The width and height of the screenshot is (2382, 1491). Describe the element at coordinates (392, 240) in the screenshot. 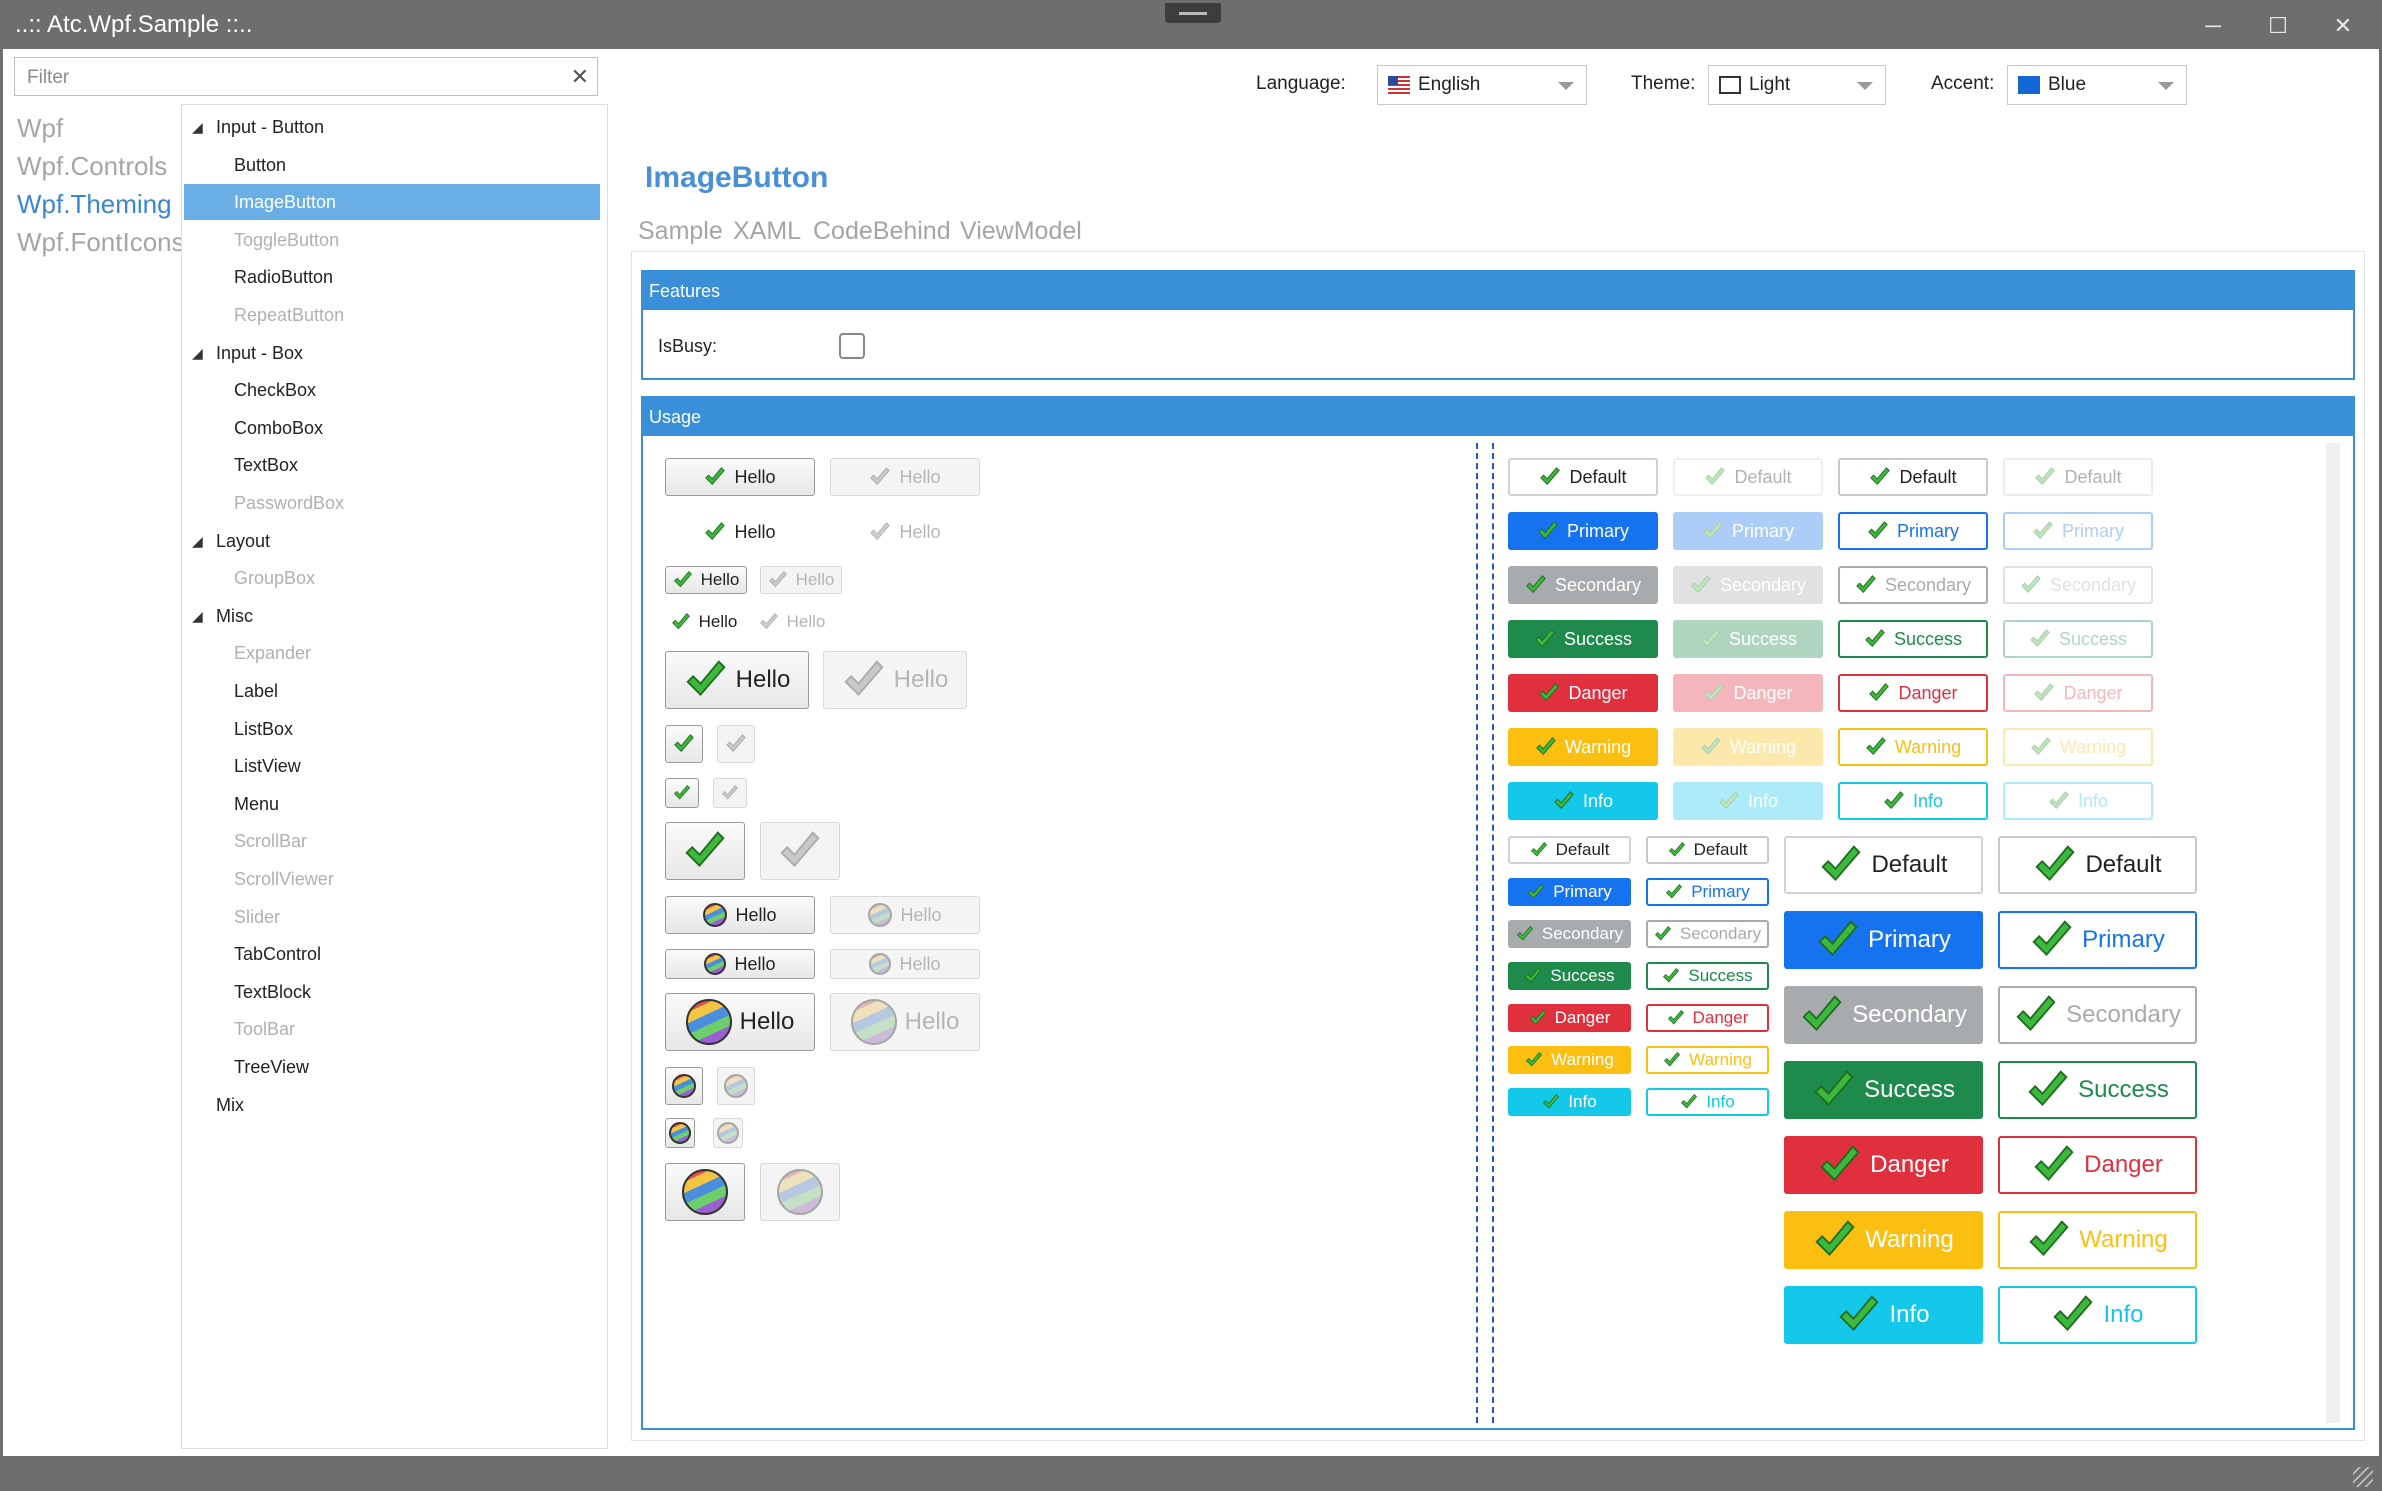

I see `tree-item-togglebutton: ToggleButton` at that location.